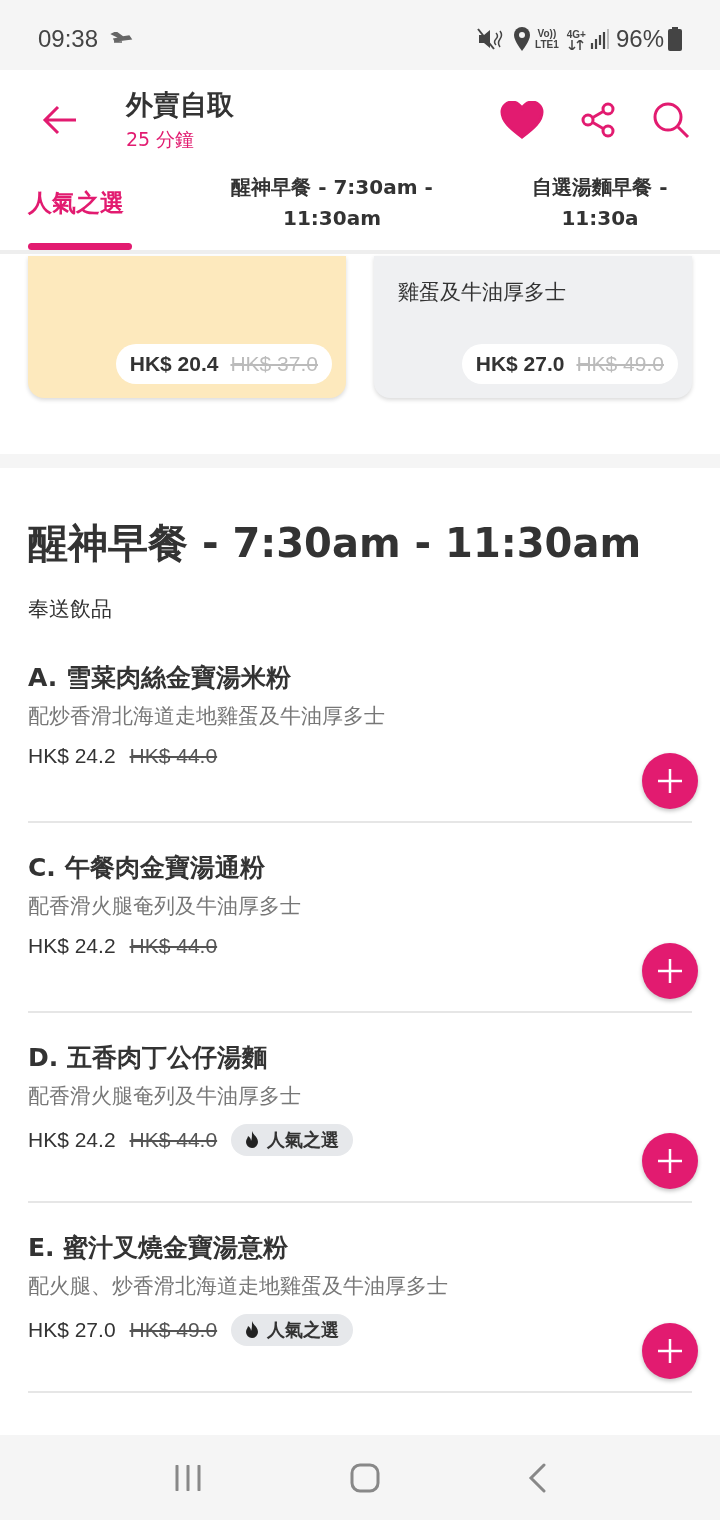  I want to click on volte-label: Vo)), so click(547, 33).